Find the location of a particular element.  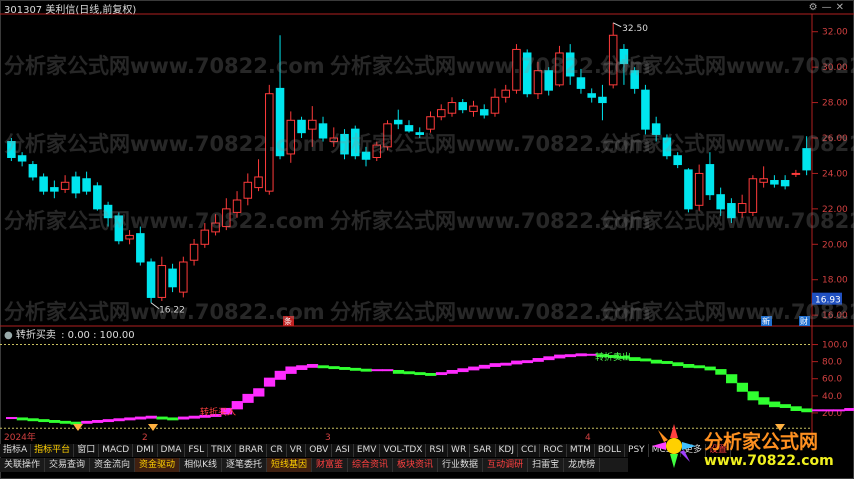

signal-triangle is located at coordinates (153, 427).